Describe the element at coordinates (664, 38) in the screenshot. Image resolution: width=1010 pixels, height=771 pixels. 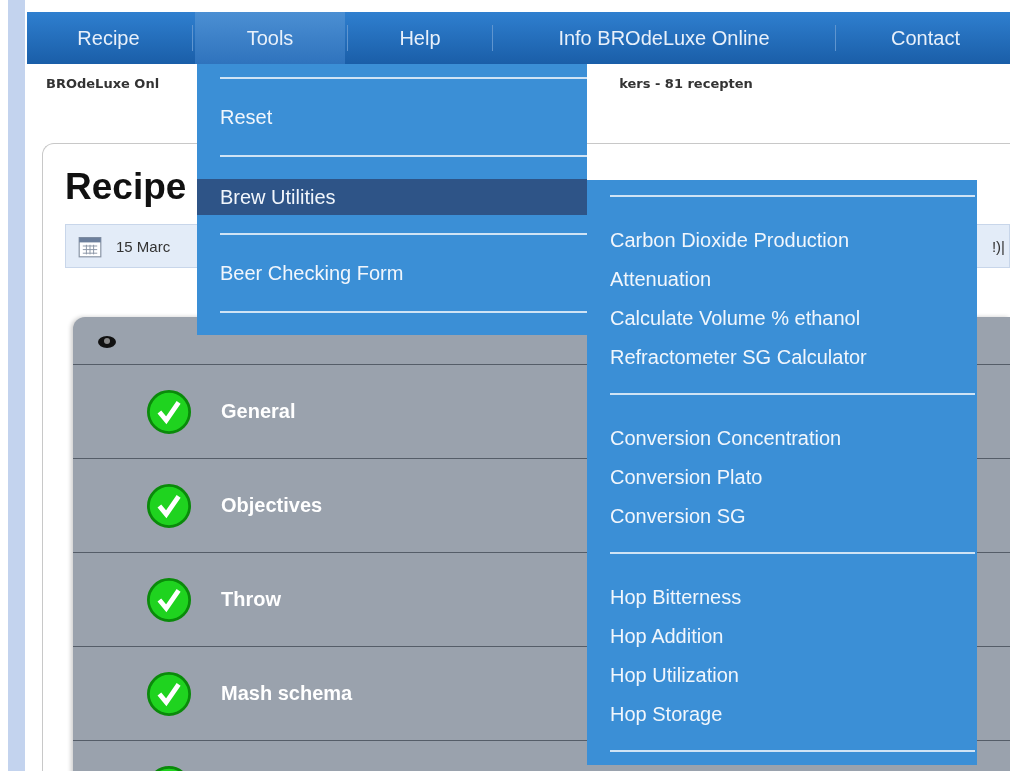
I see `nav-tab: Info BROdeLuxe Online` at that location.